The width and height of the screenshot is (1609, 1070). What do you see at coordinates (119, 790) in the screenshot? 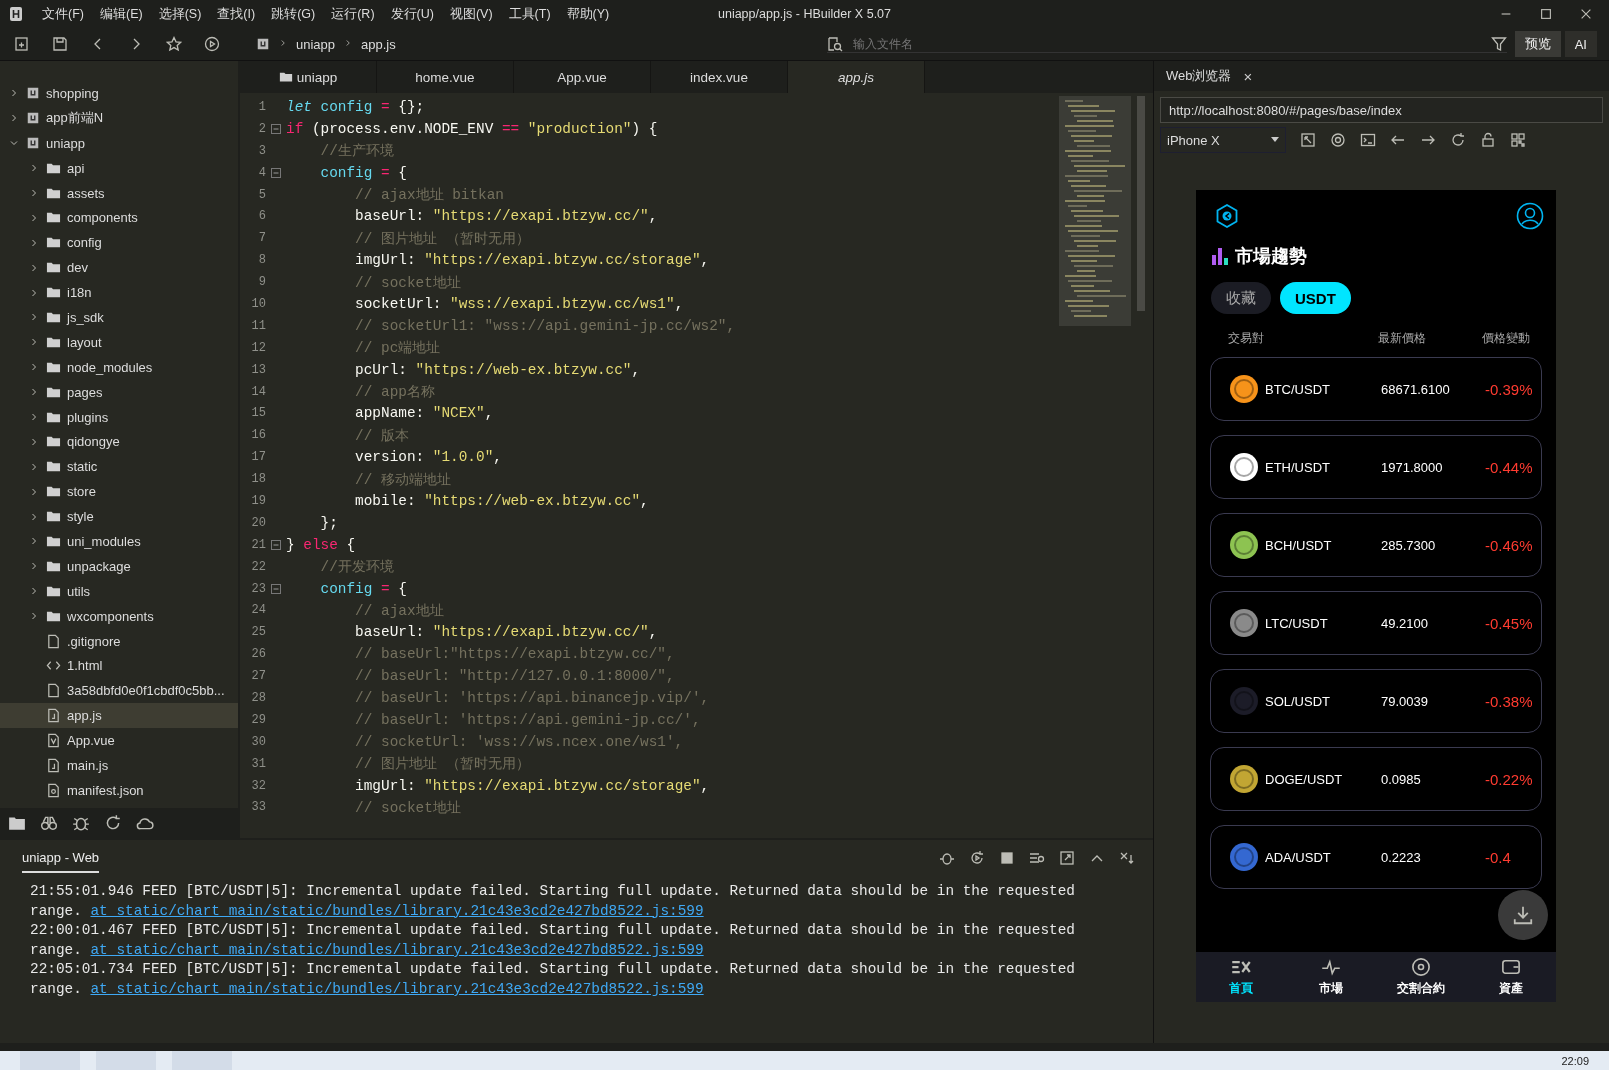
I see `tree-item: manifest.json` at bounding box center [119, 790].